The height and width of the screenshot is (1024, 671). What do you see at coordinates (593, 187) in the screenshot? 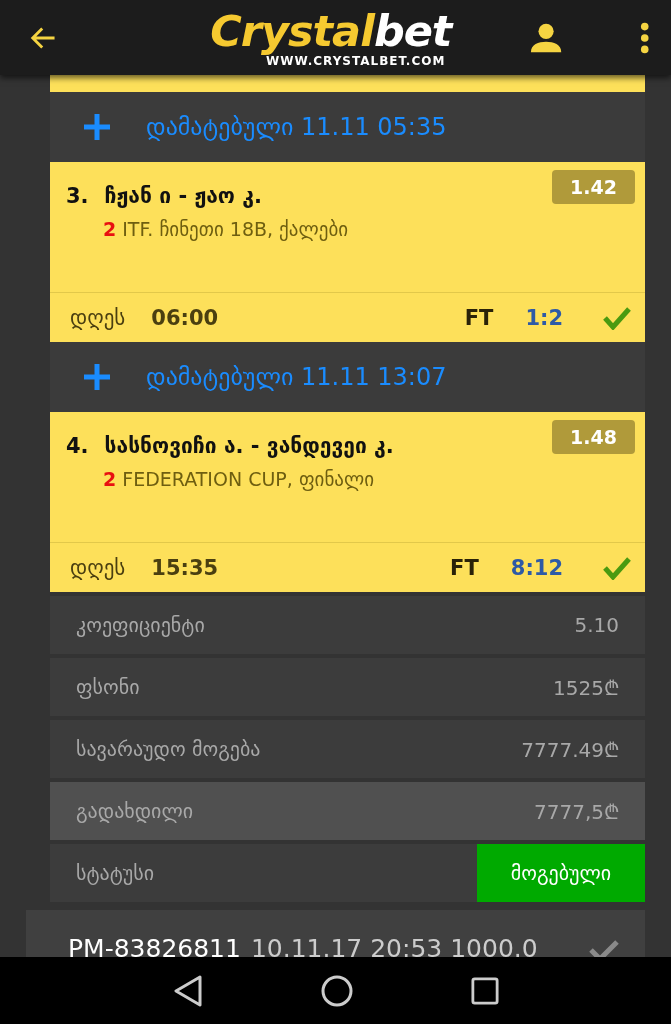
I see `odds-badge: 1.42` at bounding box center [593, 187].